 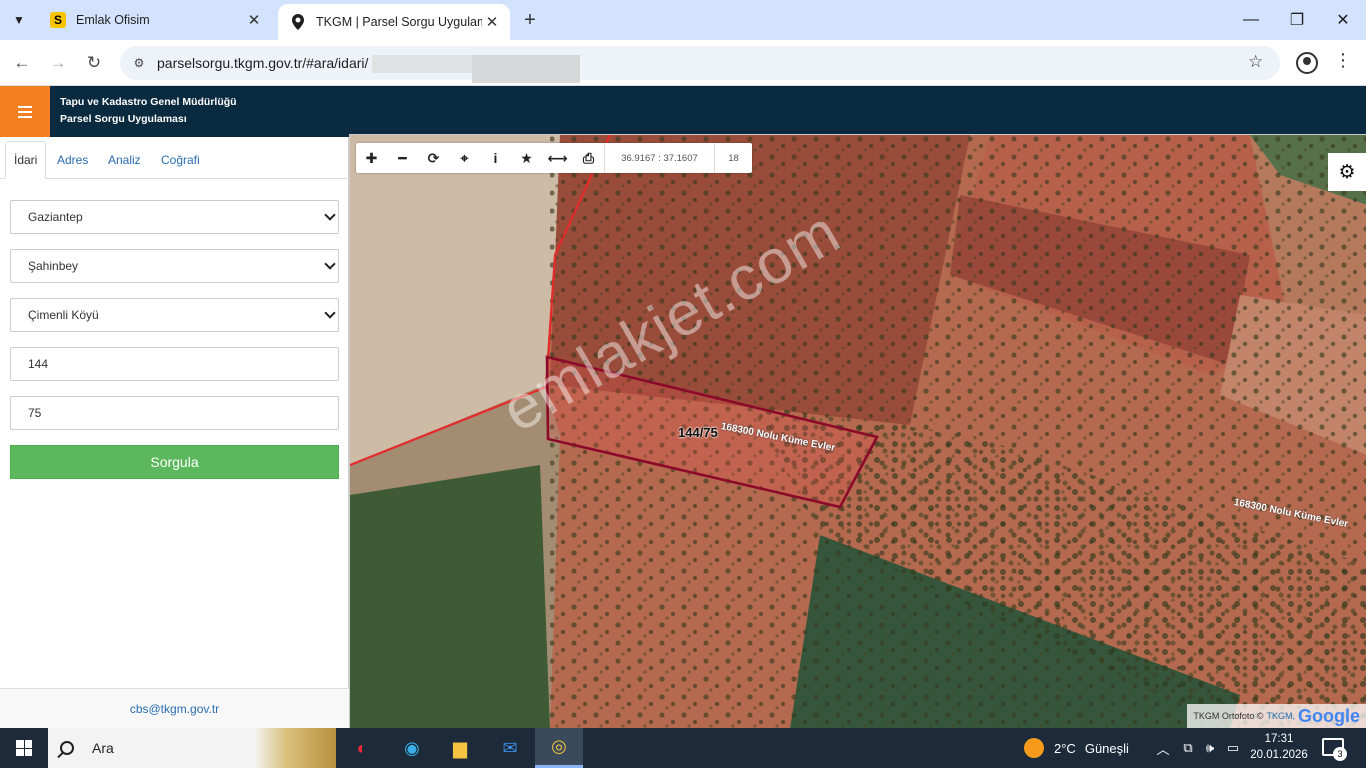 I want to click on bookmark-star-icon: ☆, so click(x=1255, y=62).